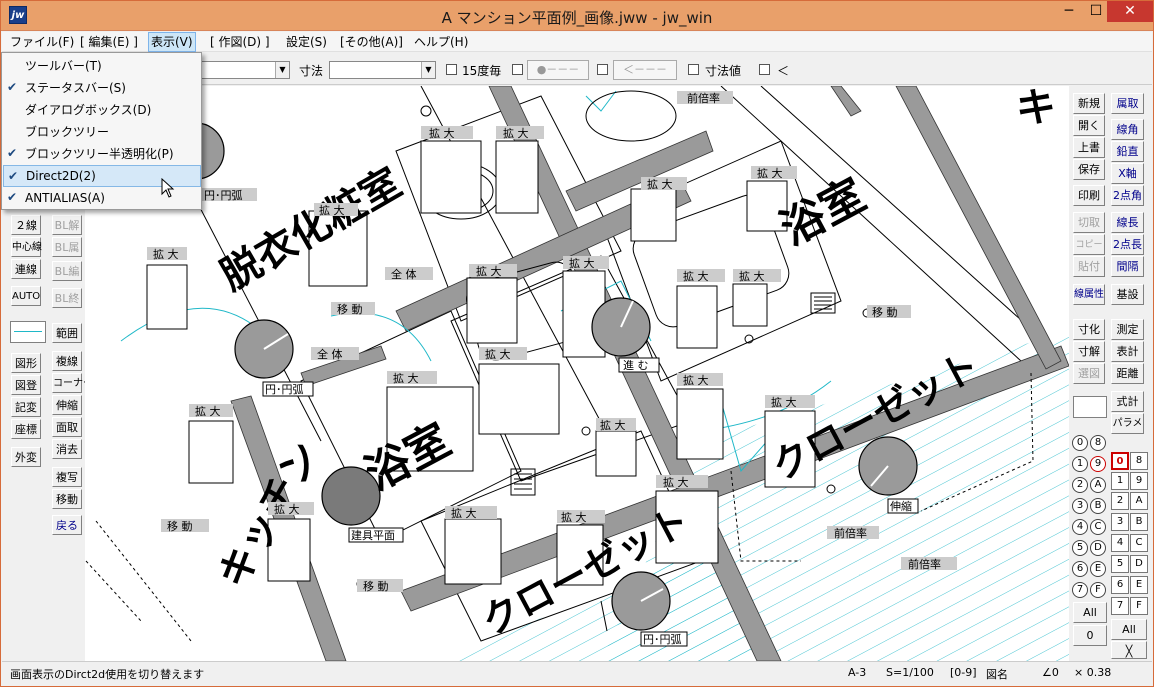  Describe the element at coordinates (67, 225) in the screenshot. I see `tool-block-explode: BL解` at that location.